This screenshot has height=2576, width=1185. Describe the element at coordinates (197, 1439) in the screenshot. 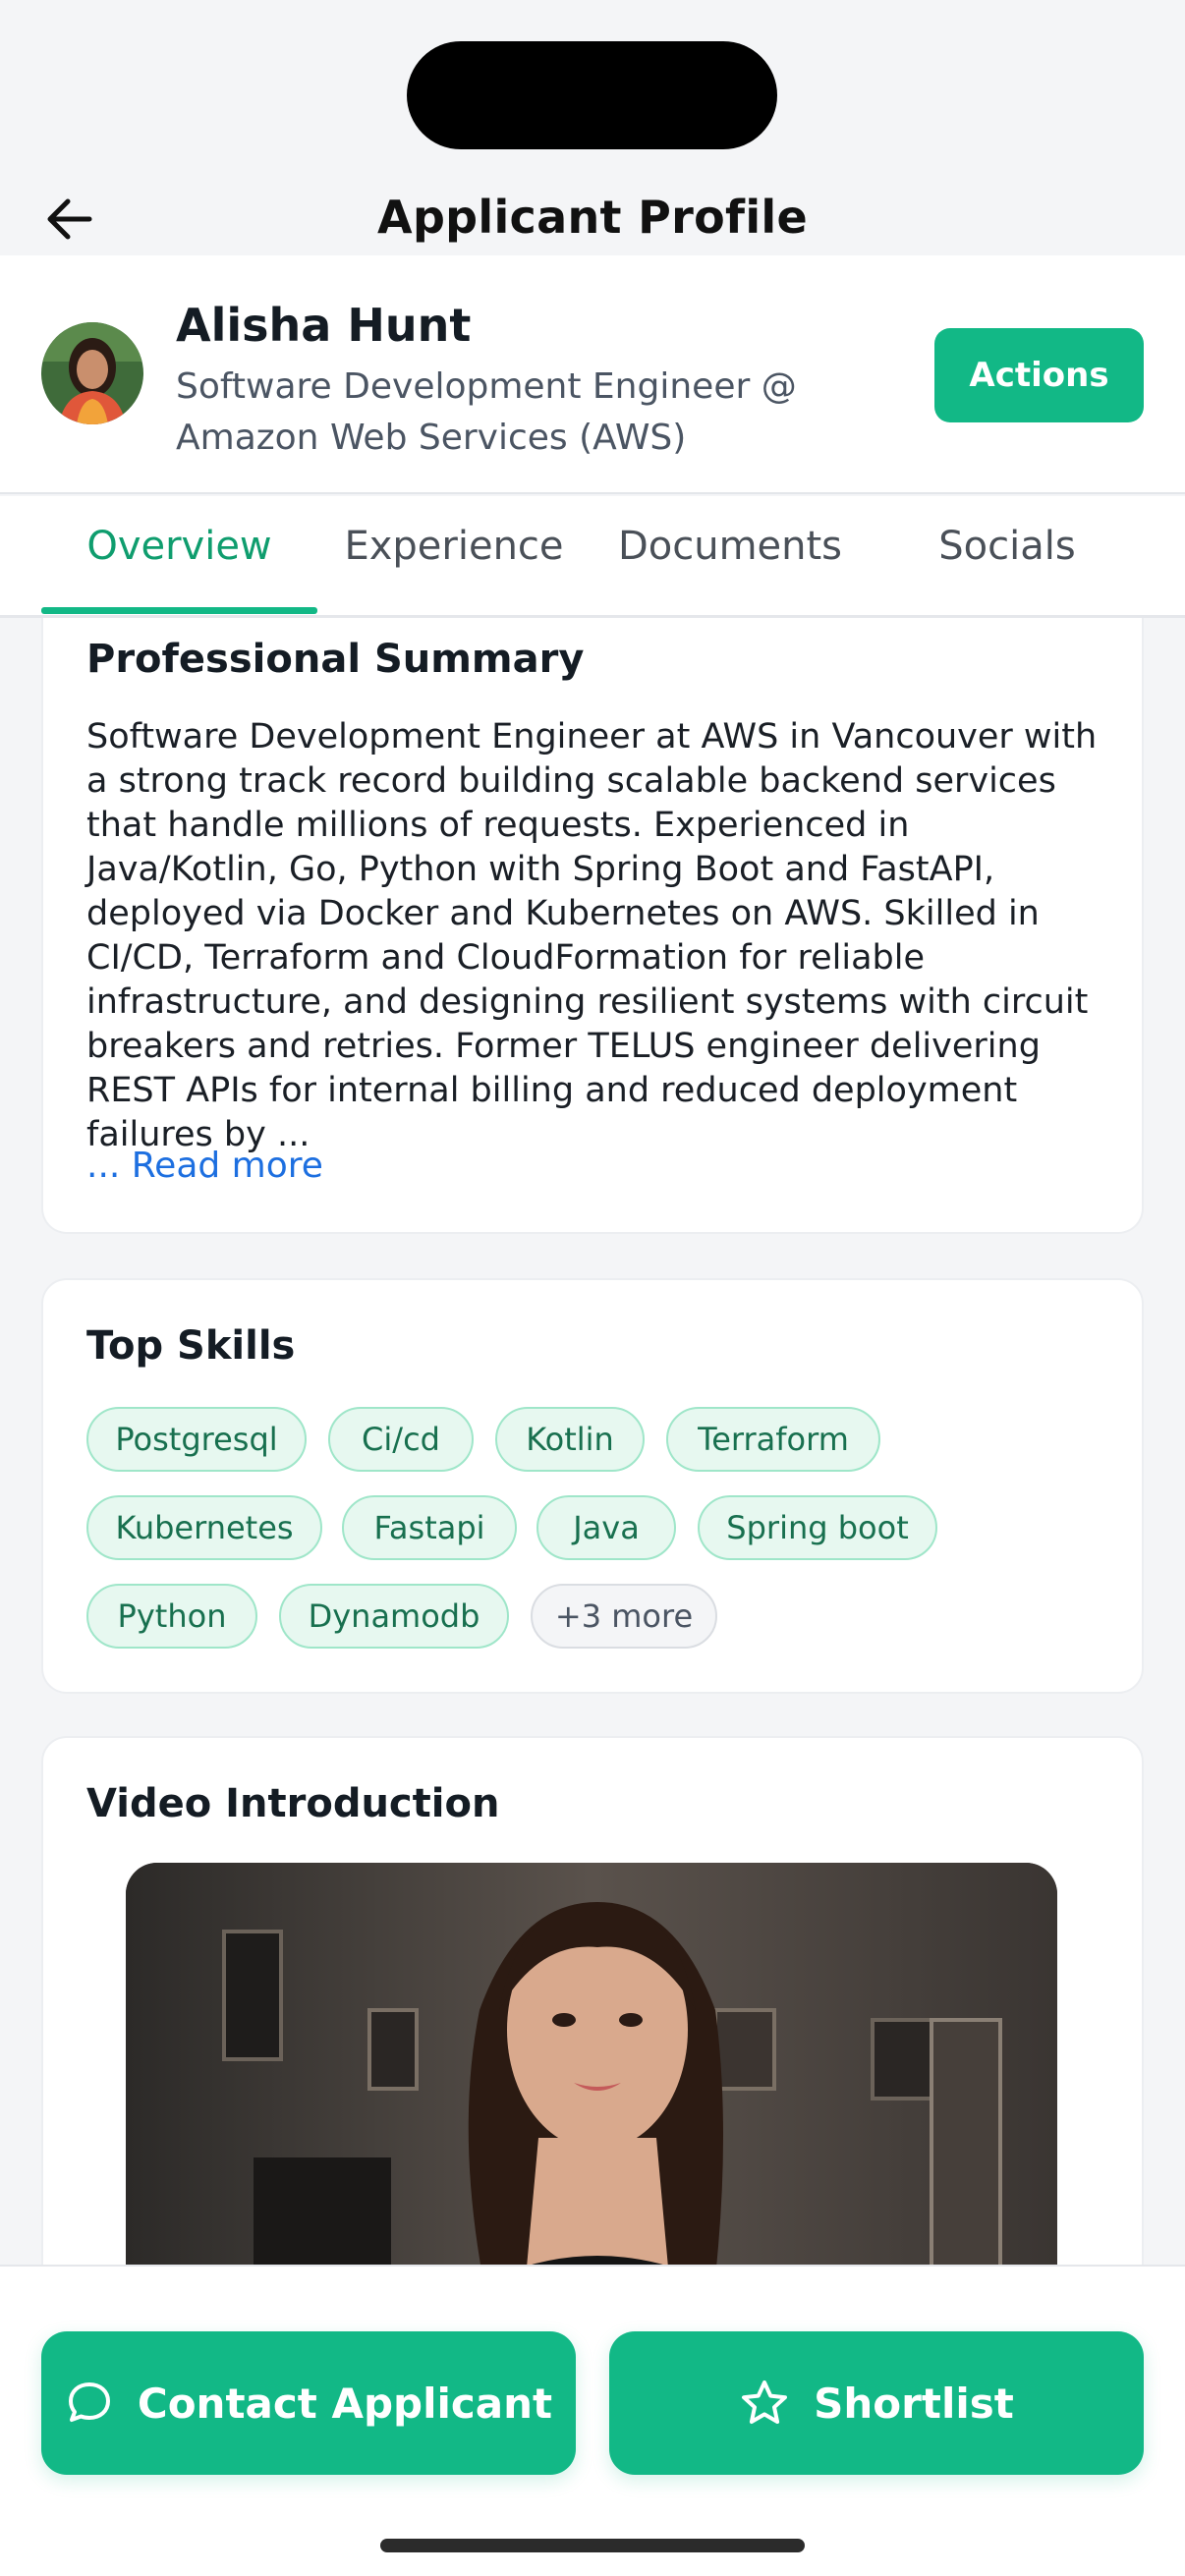

I see `skill-chip: Postgresql` at that location.